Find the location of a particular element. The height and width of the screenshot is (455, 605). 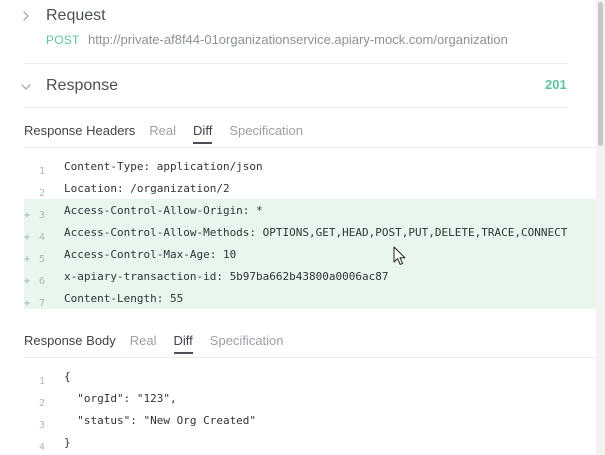

code-text: } is located at coordinates (67, 442).